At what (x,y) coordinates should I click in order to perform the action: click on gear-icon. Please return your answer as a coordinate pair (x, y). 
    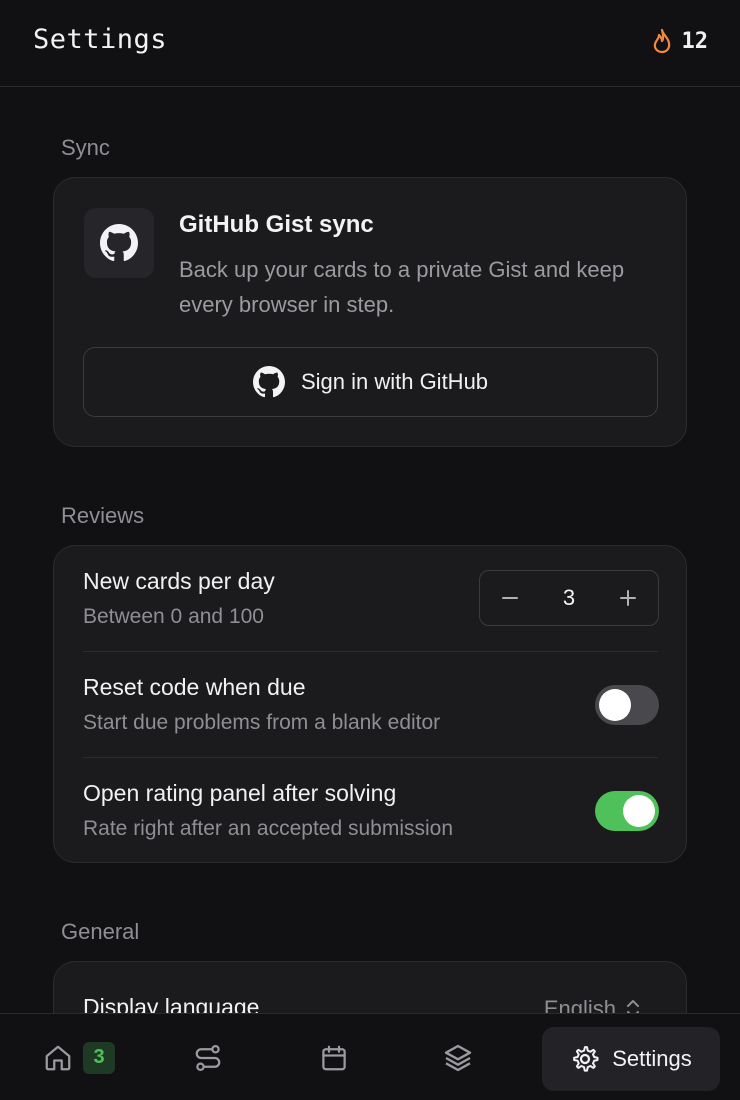
    Looking at the image, I should click on (586, 1059).